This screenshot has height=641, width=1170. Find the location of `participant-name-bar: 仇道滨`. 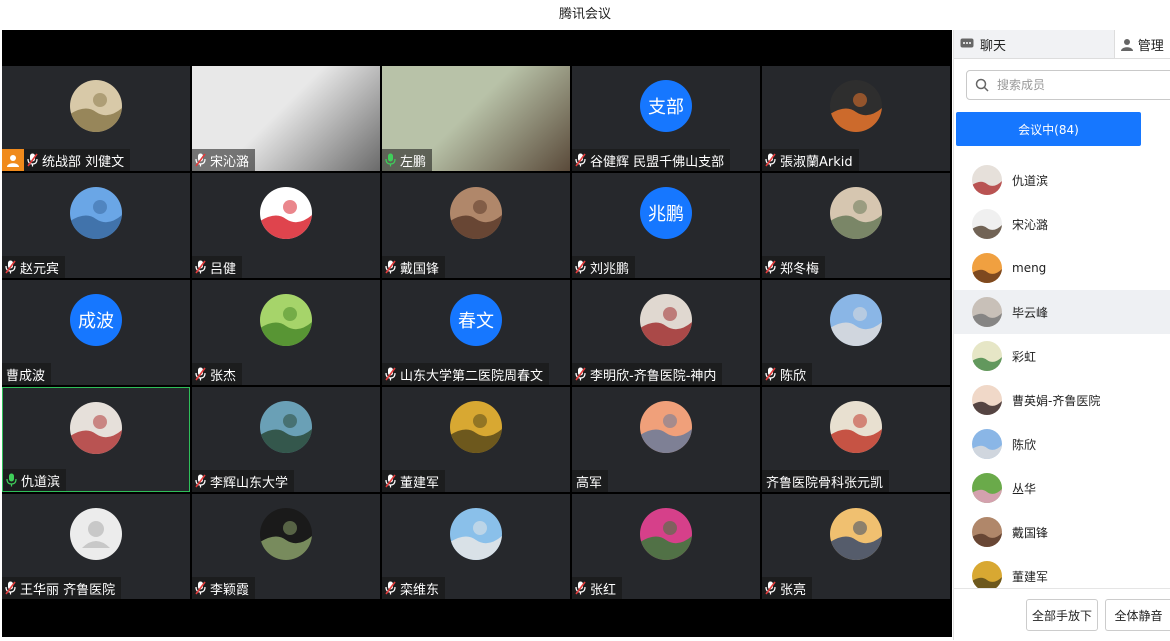

participant-name-bar: 仇道滨 is located at coordinates (35, 480).